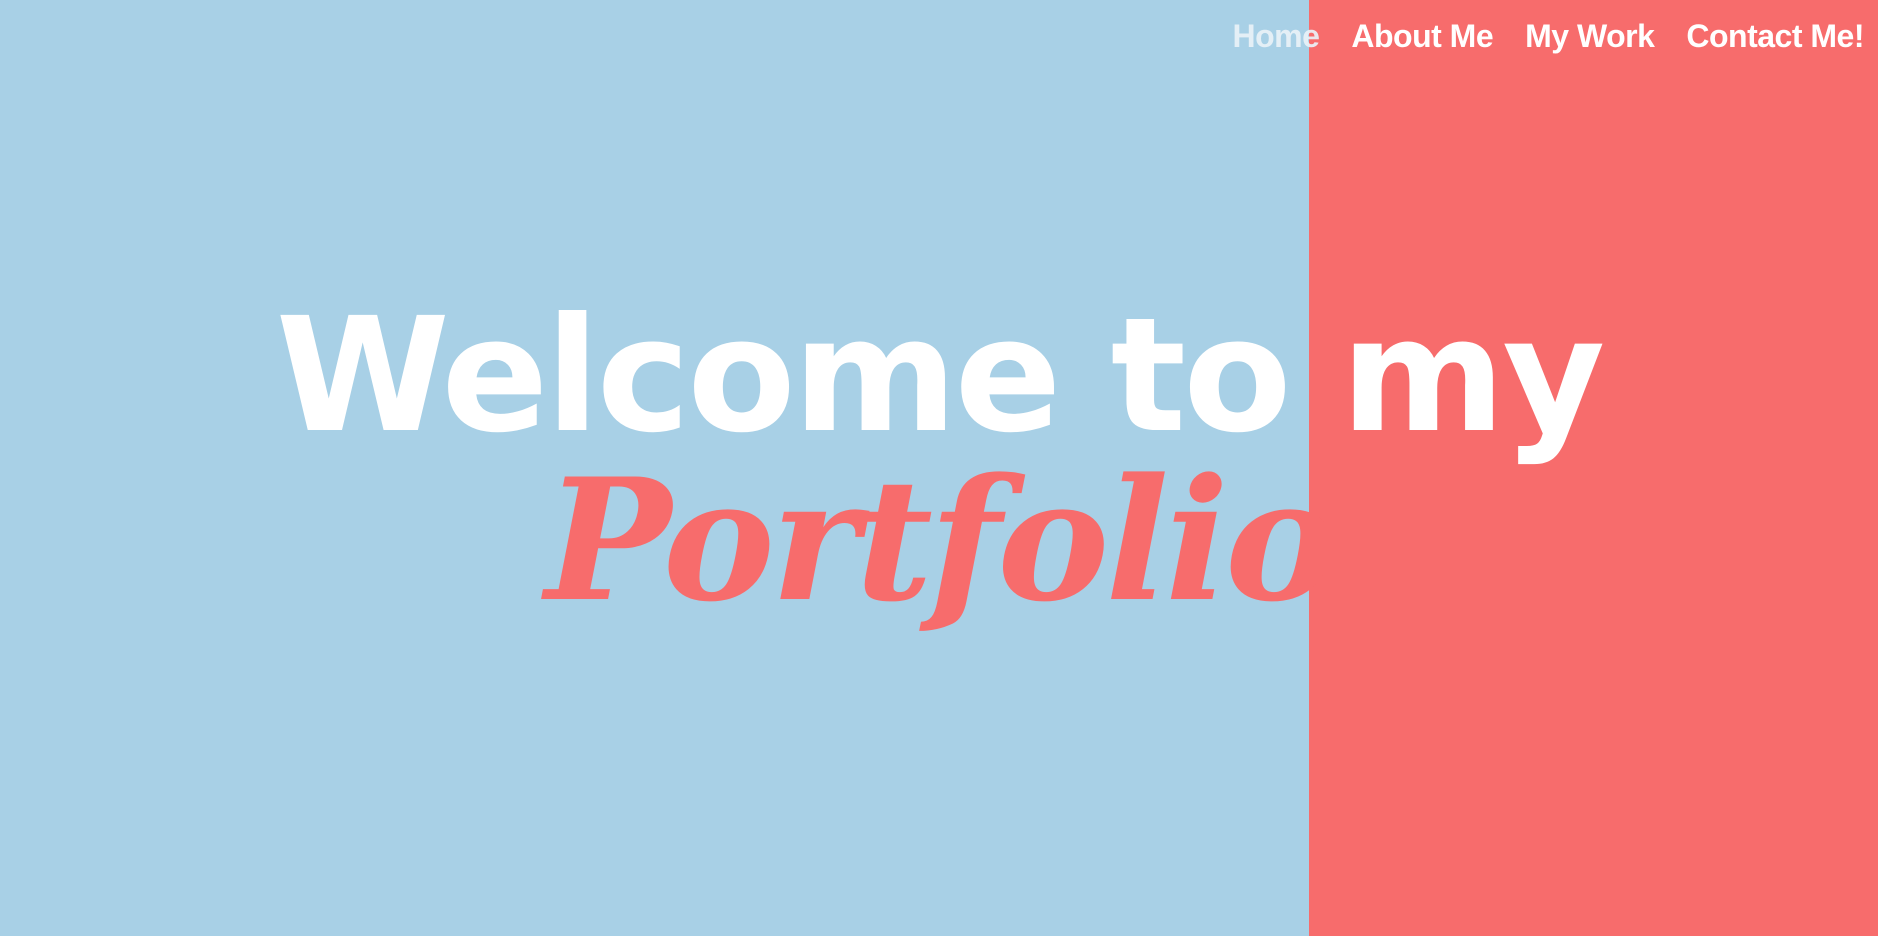 Image resolution: width=1878 pixels, height=936 pixels. I want to click on nav-link-about-me: About Me, so click(1422, 36).